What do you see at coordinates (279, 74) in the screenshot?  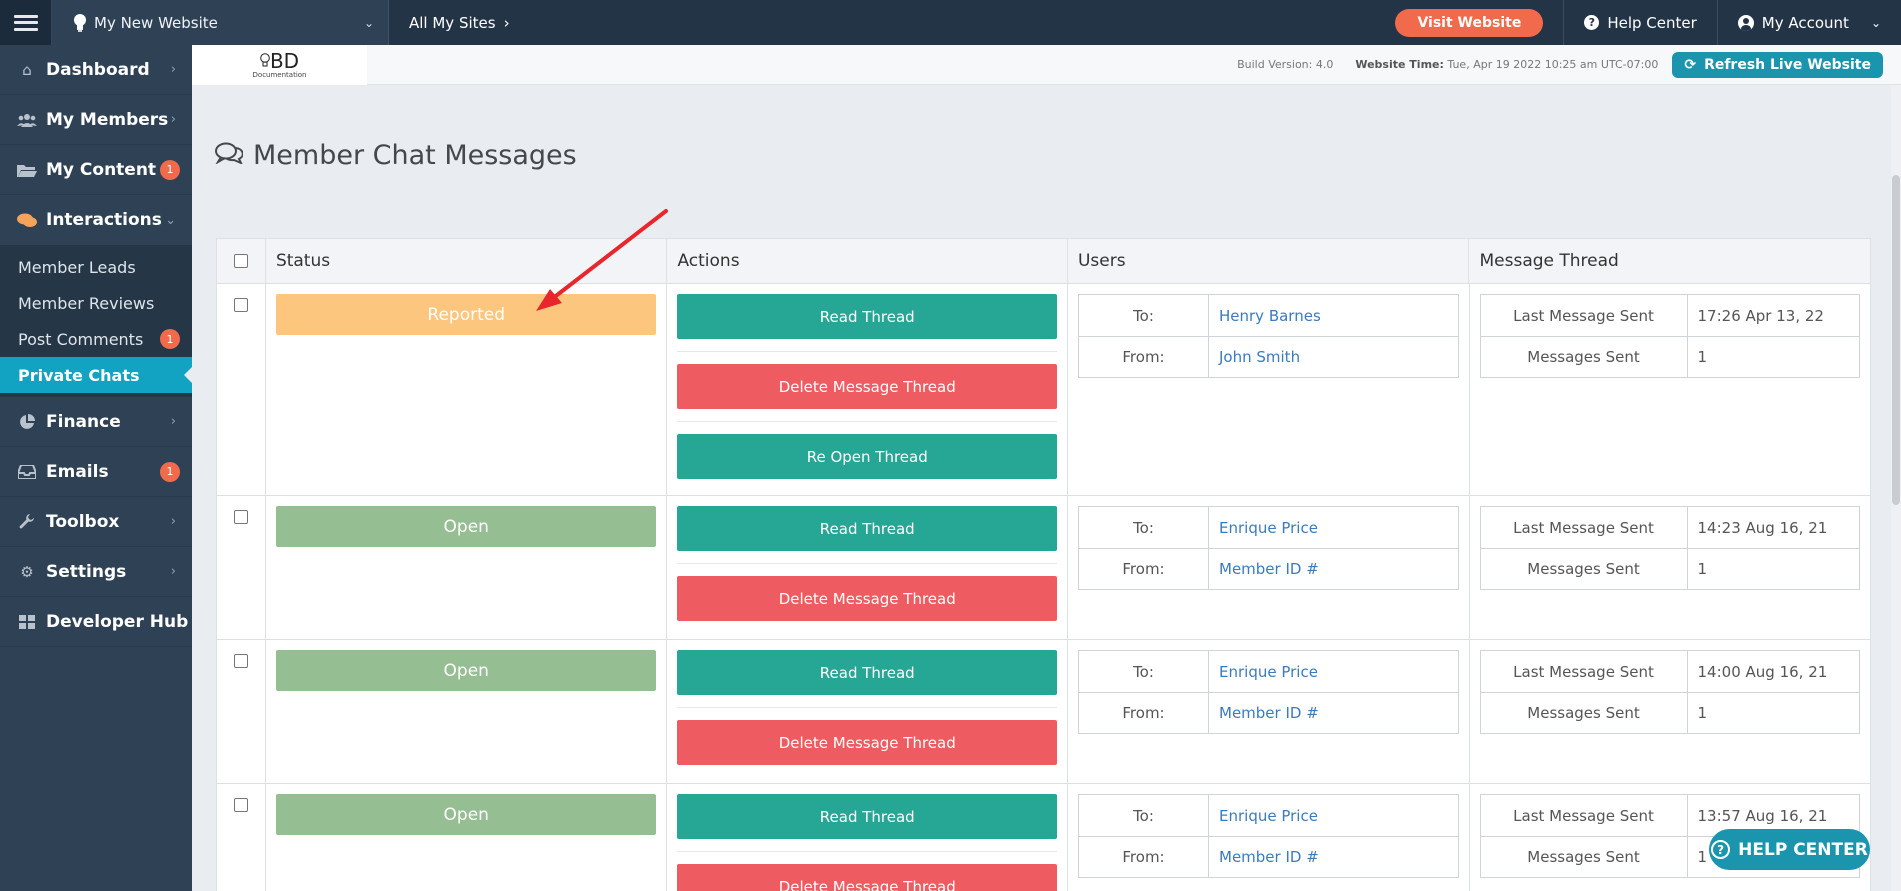 I see `logo-subtitle: Documentation` at bounding box center [279, 74].